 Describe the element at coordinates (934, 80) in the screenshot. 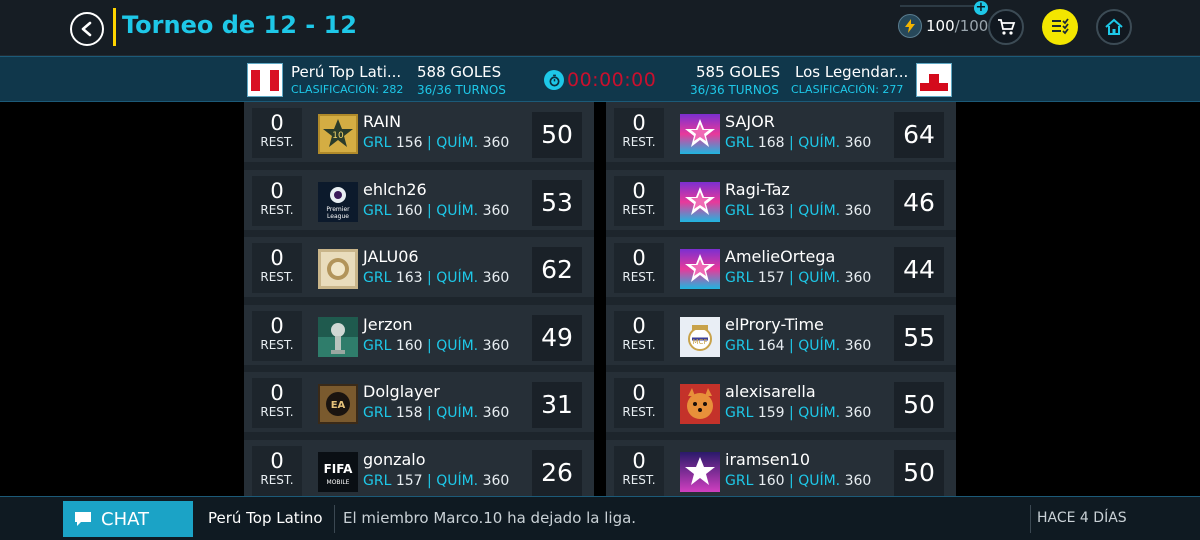

I see `gibraltar-flag-icon` at that location.